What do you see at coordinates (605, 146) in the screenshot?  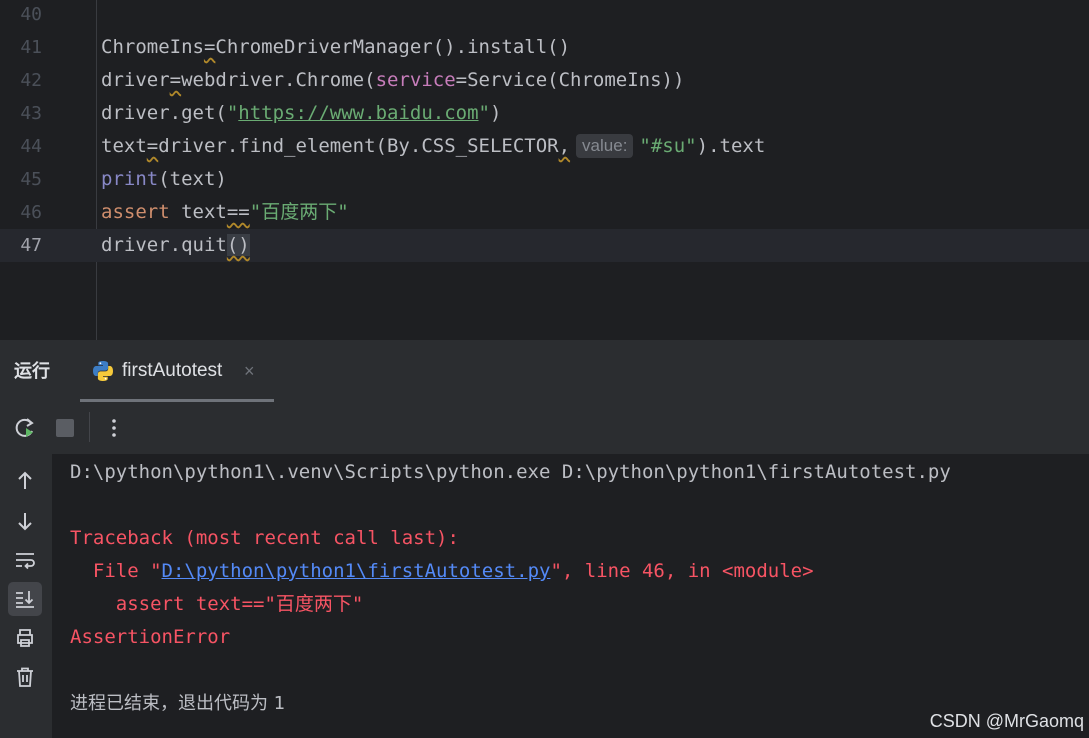 I see `parameter-hint: value:` at bounding box center [605, 146].